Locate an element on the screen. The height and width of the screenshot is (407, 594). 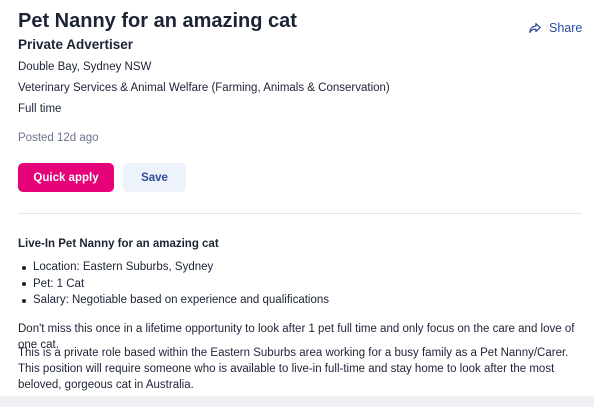
bullet-text: Pet: 1 Cat is located at coordinates (59, 283).